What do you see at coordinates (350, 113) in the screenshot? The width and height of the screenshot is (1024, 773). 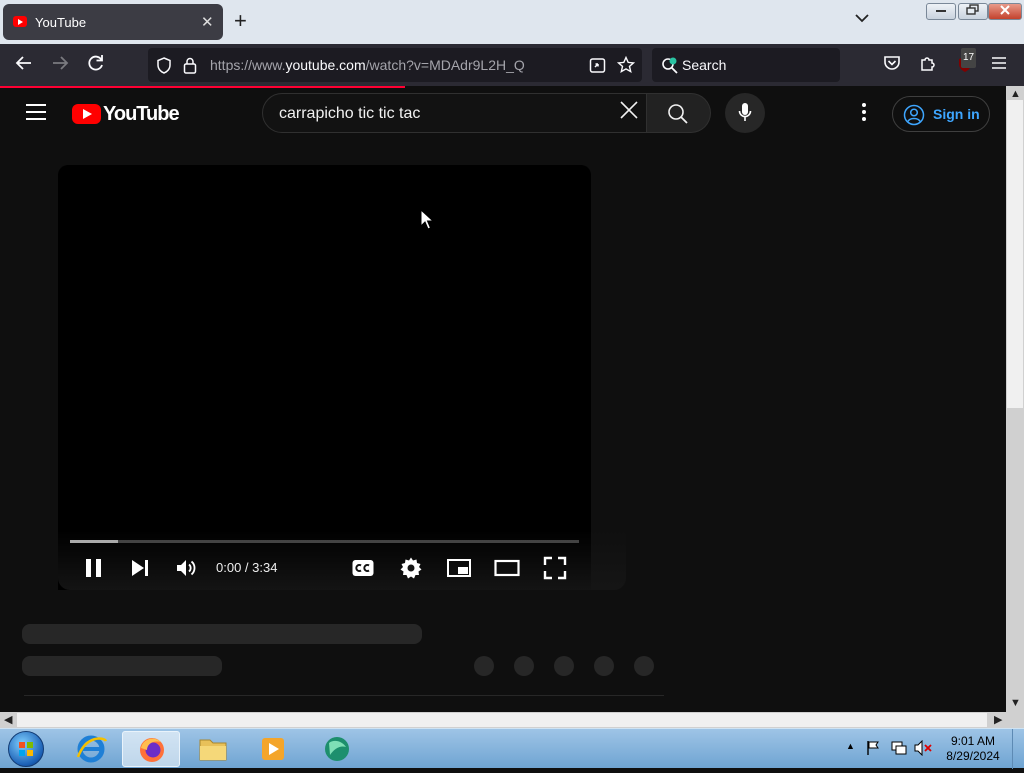 I see `search-query-text: carrapicho tic tic tac` at bounding box center [350, 113].